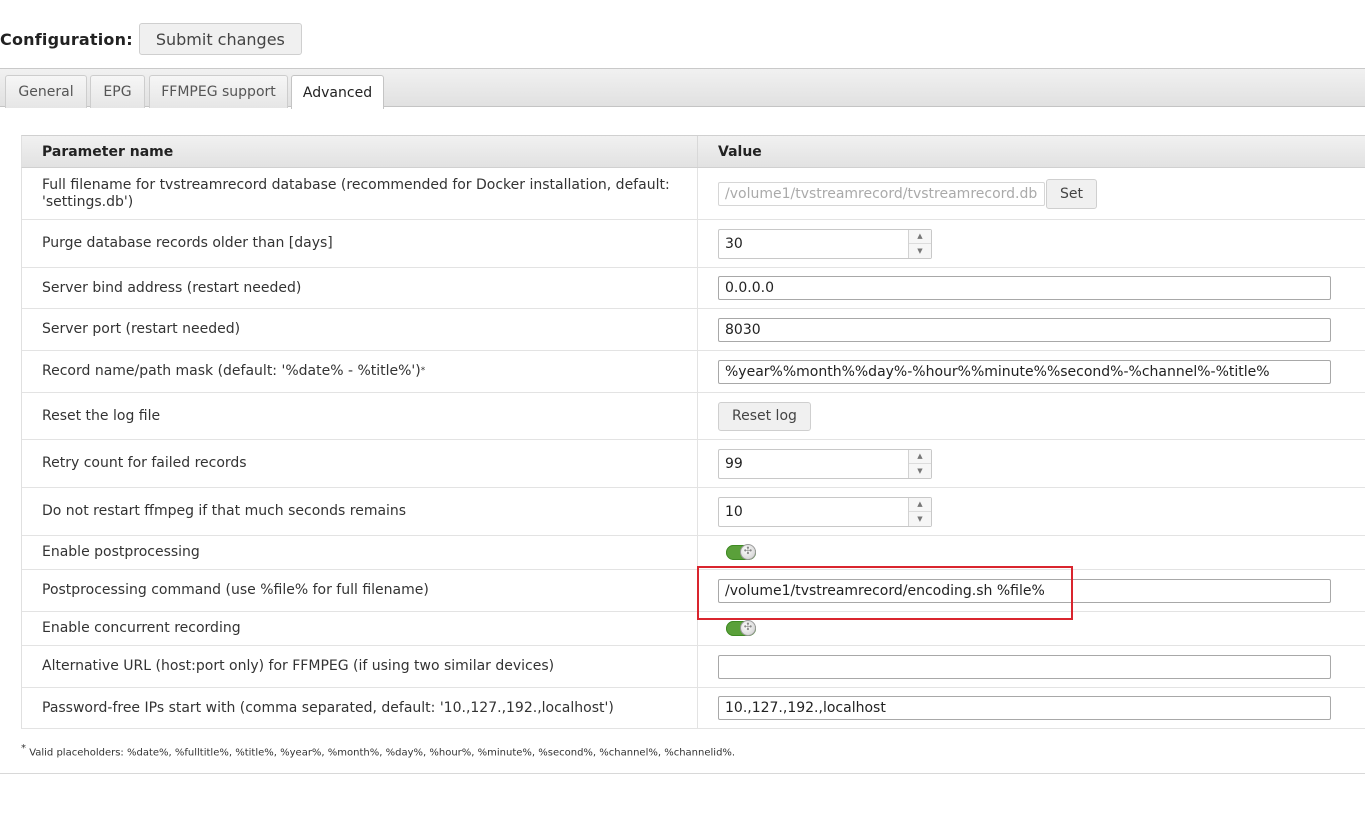  I want to click on retry-count-spinner: 99 ▲ ▼, so click(825, 463).